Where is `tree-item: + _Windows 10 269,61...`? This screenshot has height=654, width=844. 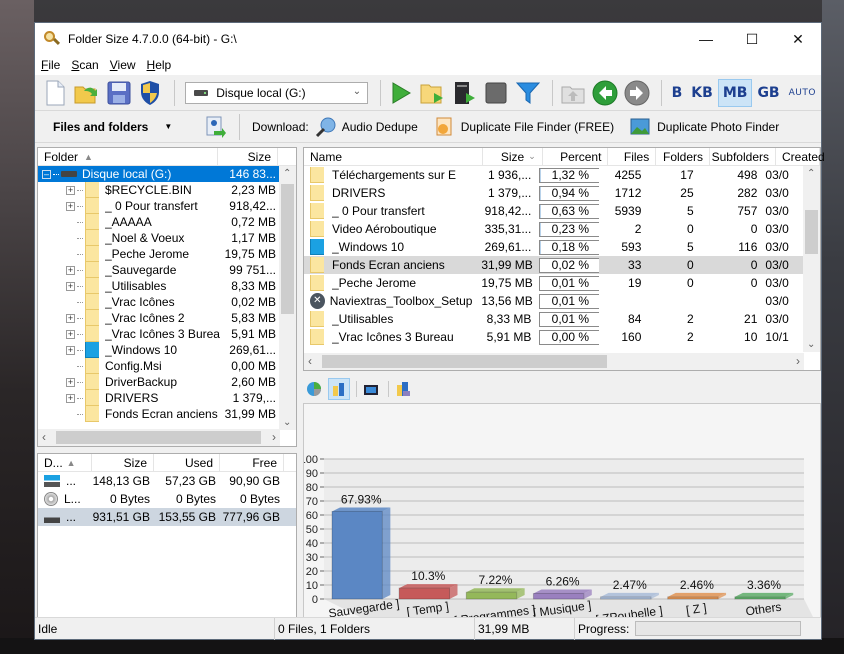 tree-item: + _Windows 10 269,61... is located at coordinates (159, 350).